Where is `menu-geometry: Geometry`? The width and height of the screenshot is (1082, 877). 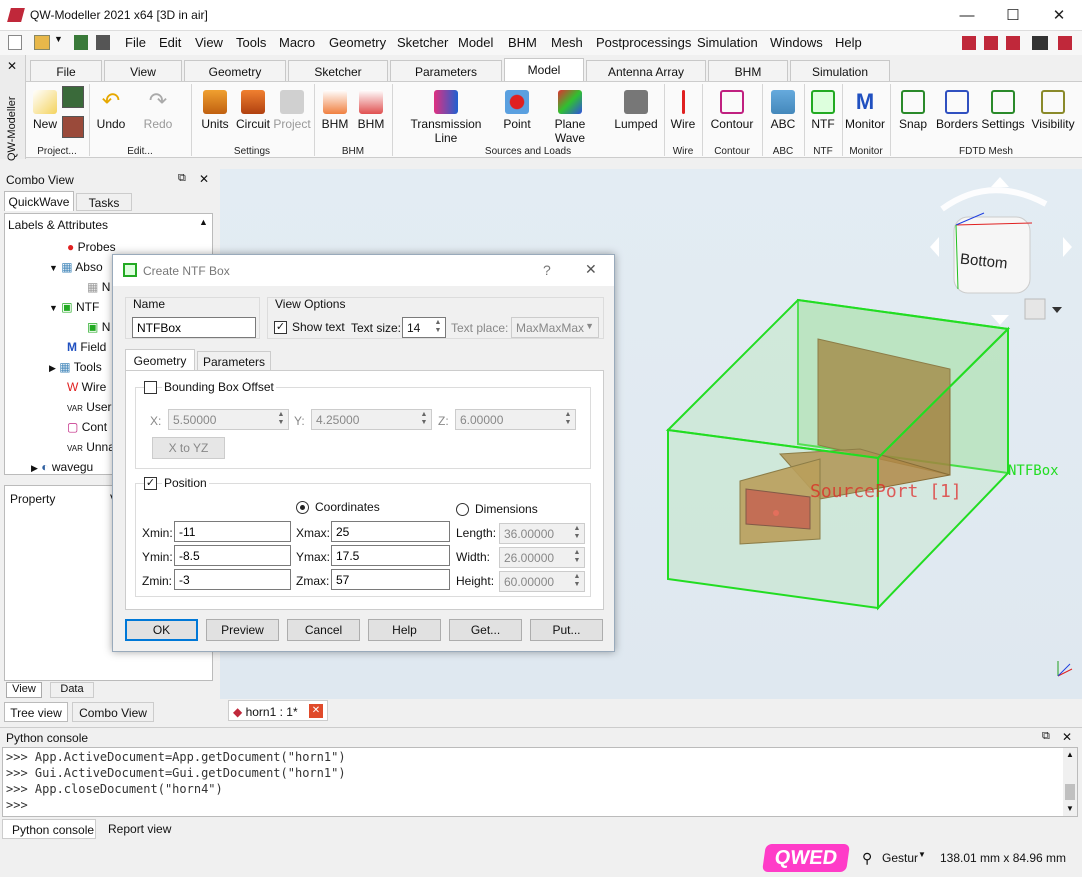
menu-geometry: Geometry is located at coordinates (357, 42).